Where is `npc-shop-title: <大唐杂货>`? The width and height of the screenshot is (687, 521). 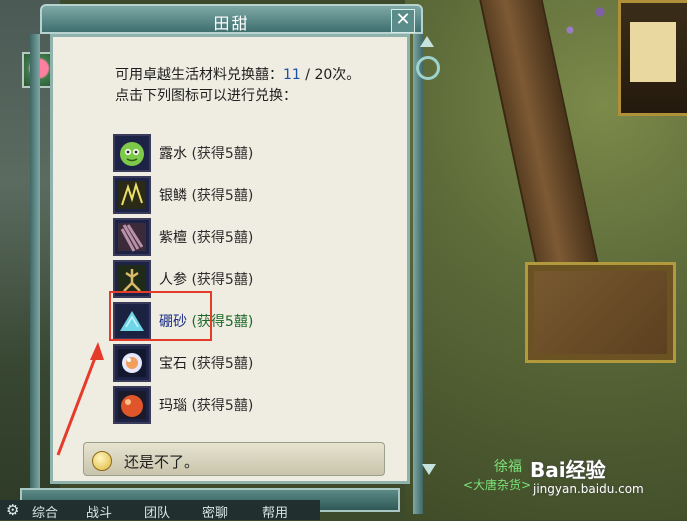 npc-shop-title: <大唐杂货> is located at coordinates (497, 485).